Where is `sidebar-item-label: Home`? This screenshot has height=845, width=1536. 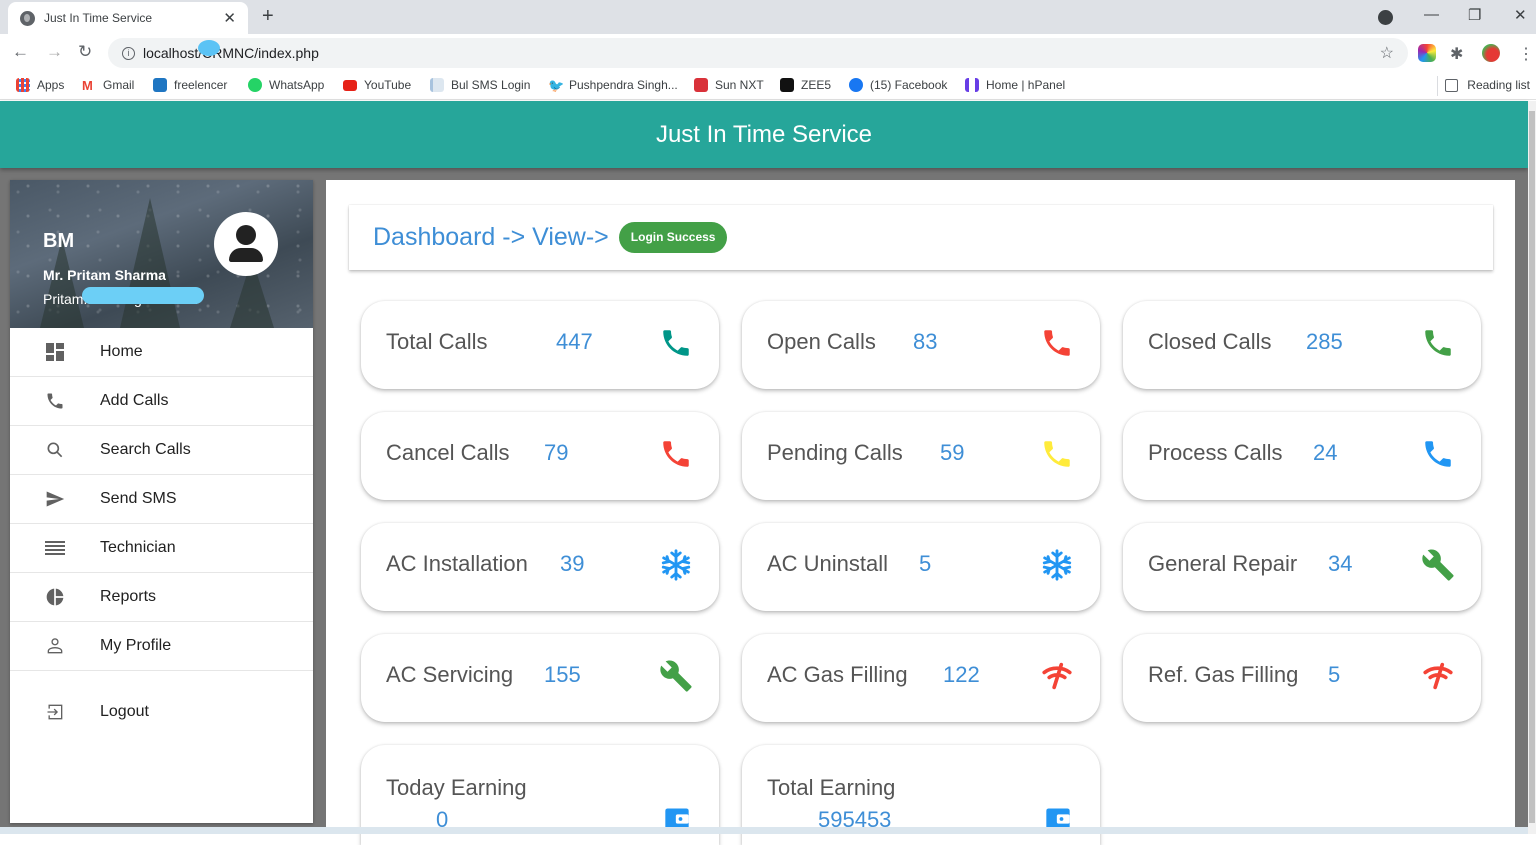 sidebar-item-label: Home is located at coordinates (121, 351).